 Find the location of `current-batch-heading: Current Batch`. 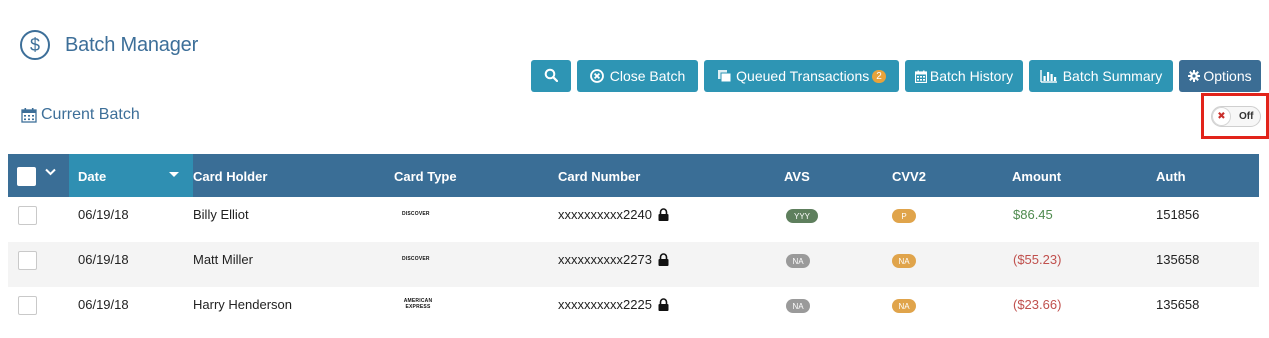

current-batch-heading: Current Batch is located at coordinates (80, 115).